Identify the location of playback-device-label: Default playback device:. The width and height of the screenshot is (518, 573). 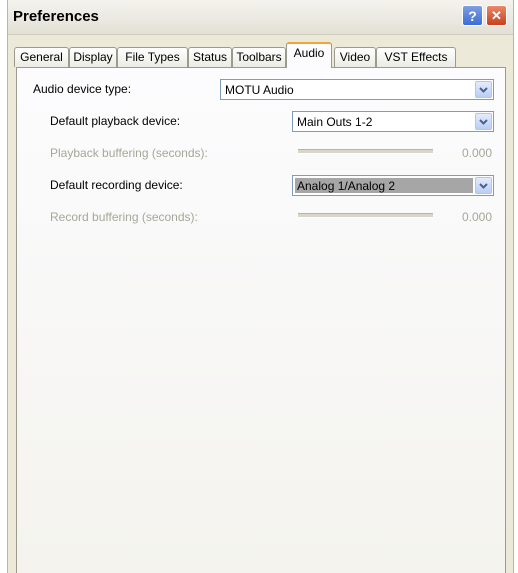
(115, 121).